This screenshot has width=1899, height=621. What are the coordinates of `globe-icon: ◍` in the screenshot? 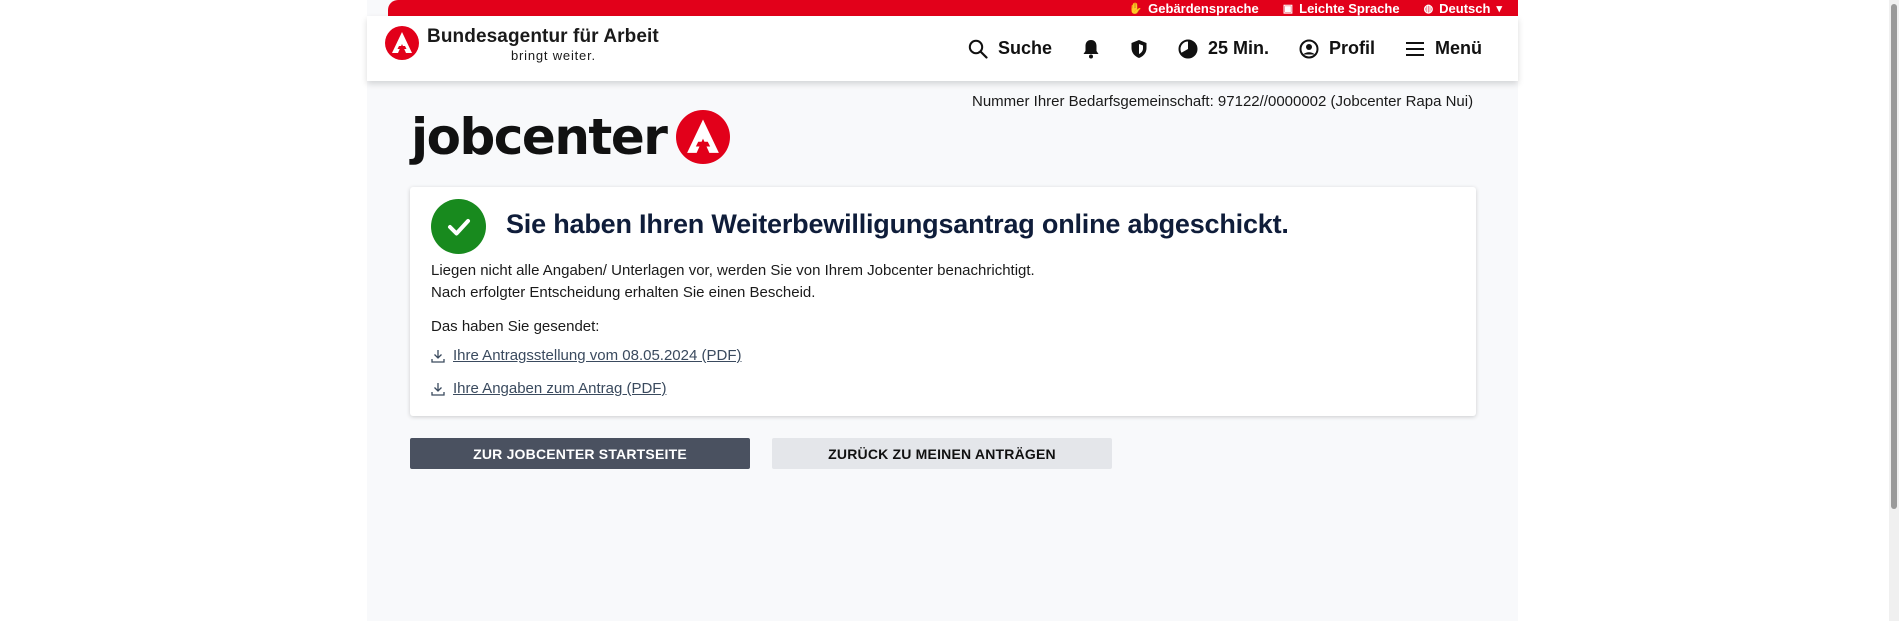 It's located at (1428, 8).